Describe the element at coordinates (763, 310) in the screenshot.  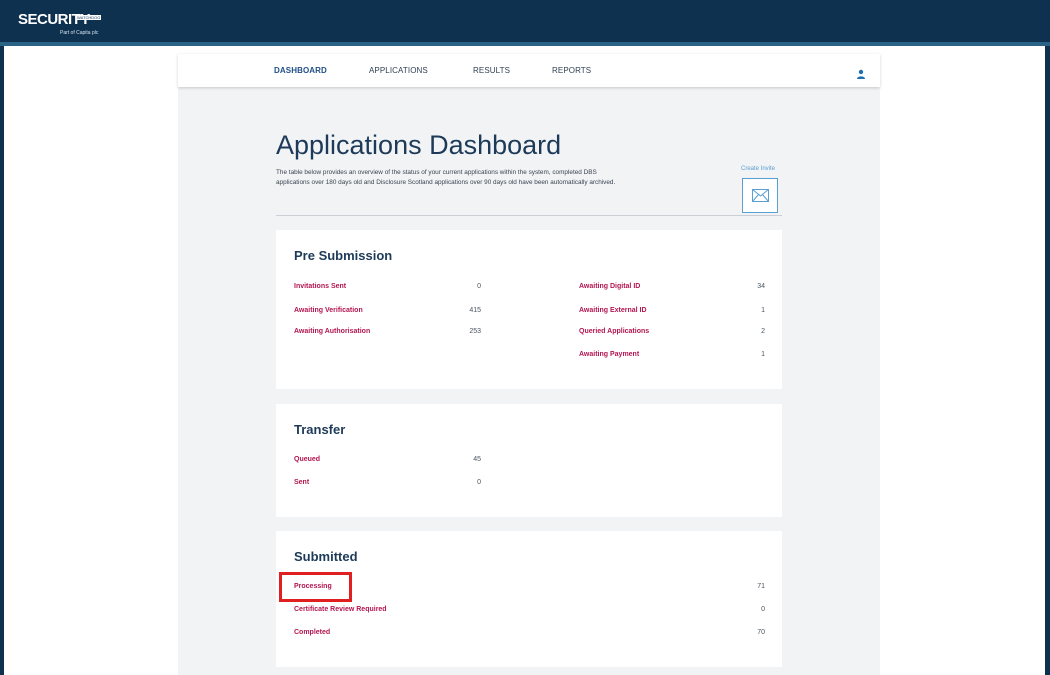
I see `awaiting-external-id-count: 1` at that location.